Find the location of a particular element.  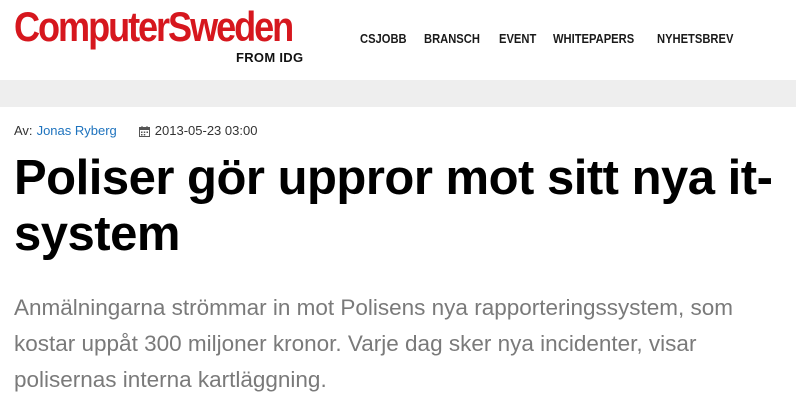

nav-item-nyhetsbrev: NYHETSBREV is located at coordinates (695, 38).